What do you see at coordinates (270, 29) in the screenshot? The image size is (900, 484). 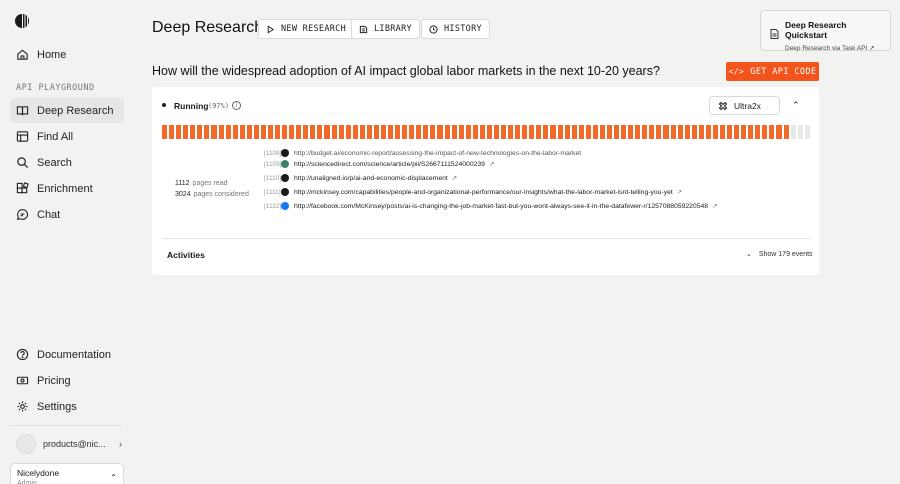 I see `play-icon` at bounding box center [270, 29].